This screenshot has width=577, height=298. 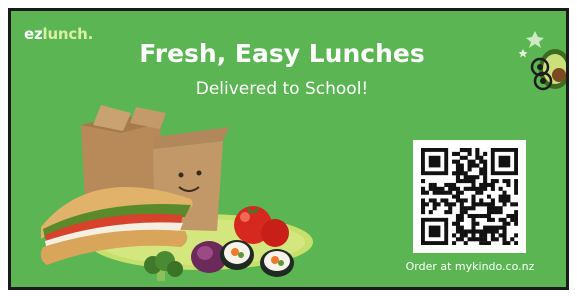 I want to click on avocado-mascot-icon, so click(x=542, y=61).